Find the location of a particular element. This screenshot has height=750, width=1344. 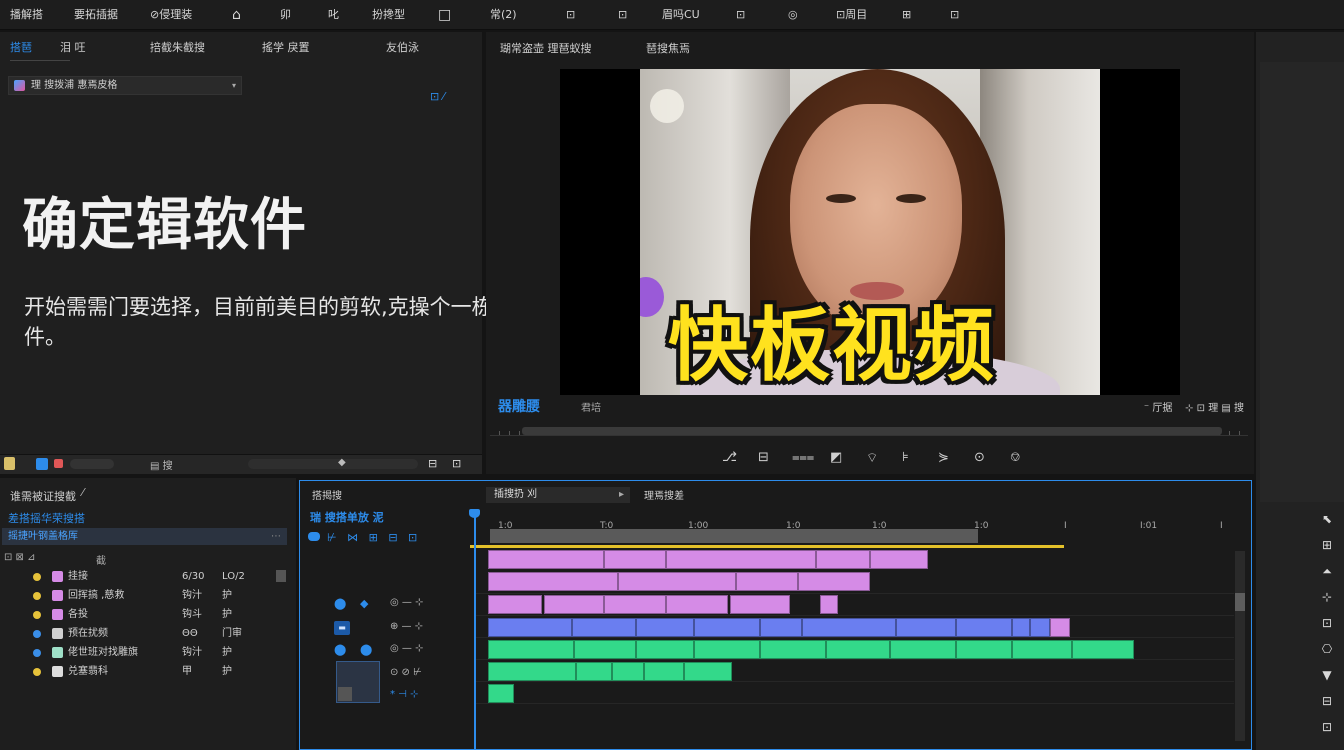

work-area-bar is located at coordinates (734, 536).